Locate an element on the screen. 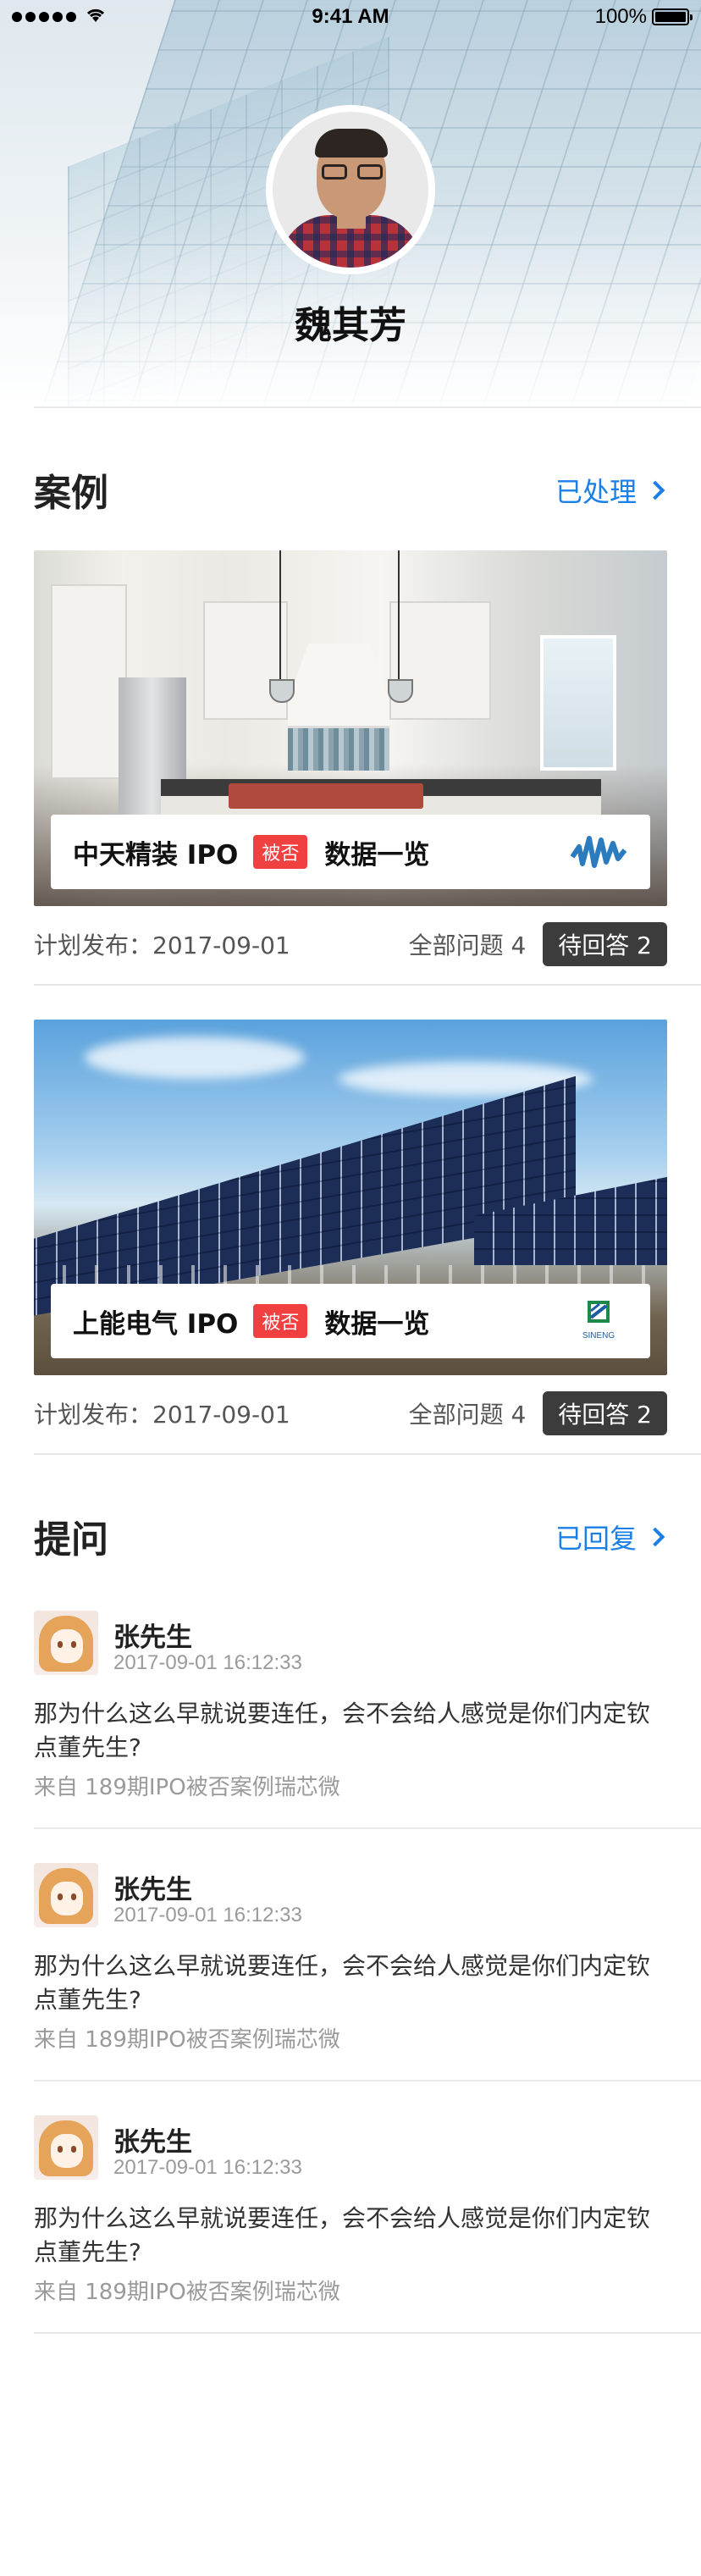 Image resolution: width=701 pixels, height=2576 pixels. profile-avatar is located at coordinates (350, 190).